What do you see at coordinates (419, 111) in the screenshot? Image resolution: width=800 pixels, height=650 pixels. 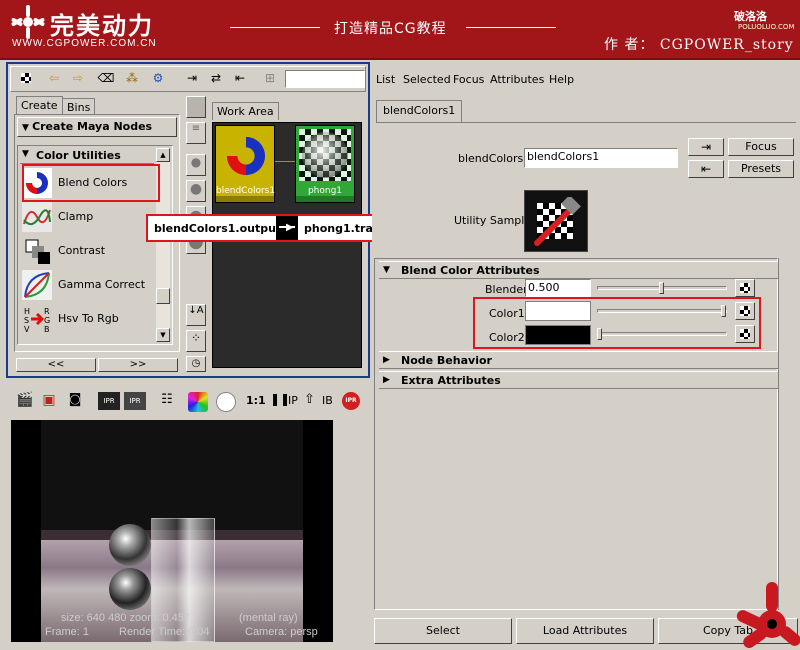 I see `tab-blendcolors1: blendColors1` at bounding box center [419, 111].